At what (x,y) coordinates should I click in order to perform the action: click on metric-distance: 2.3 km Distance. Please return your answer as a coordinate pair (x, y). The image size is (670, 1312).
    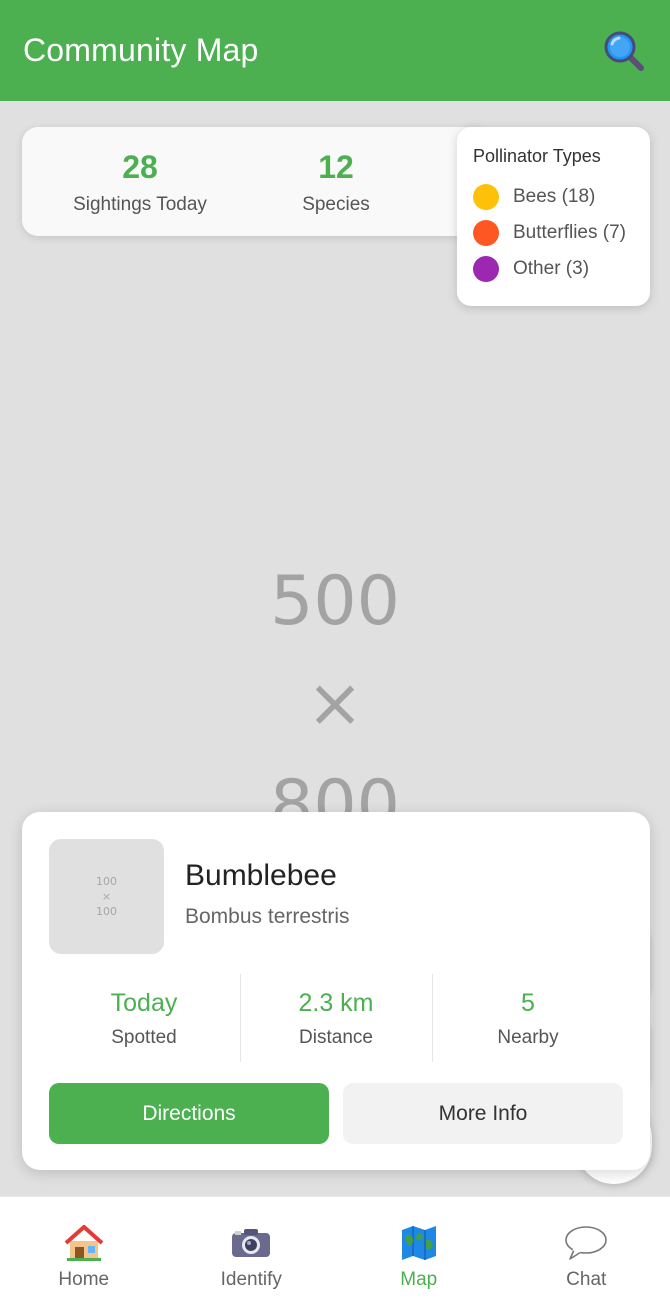
    Looking at the image, I should click on (336, 1018).